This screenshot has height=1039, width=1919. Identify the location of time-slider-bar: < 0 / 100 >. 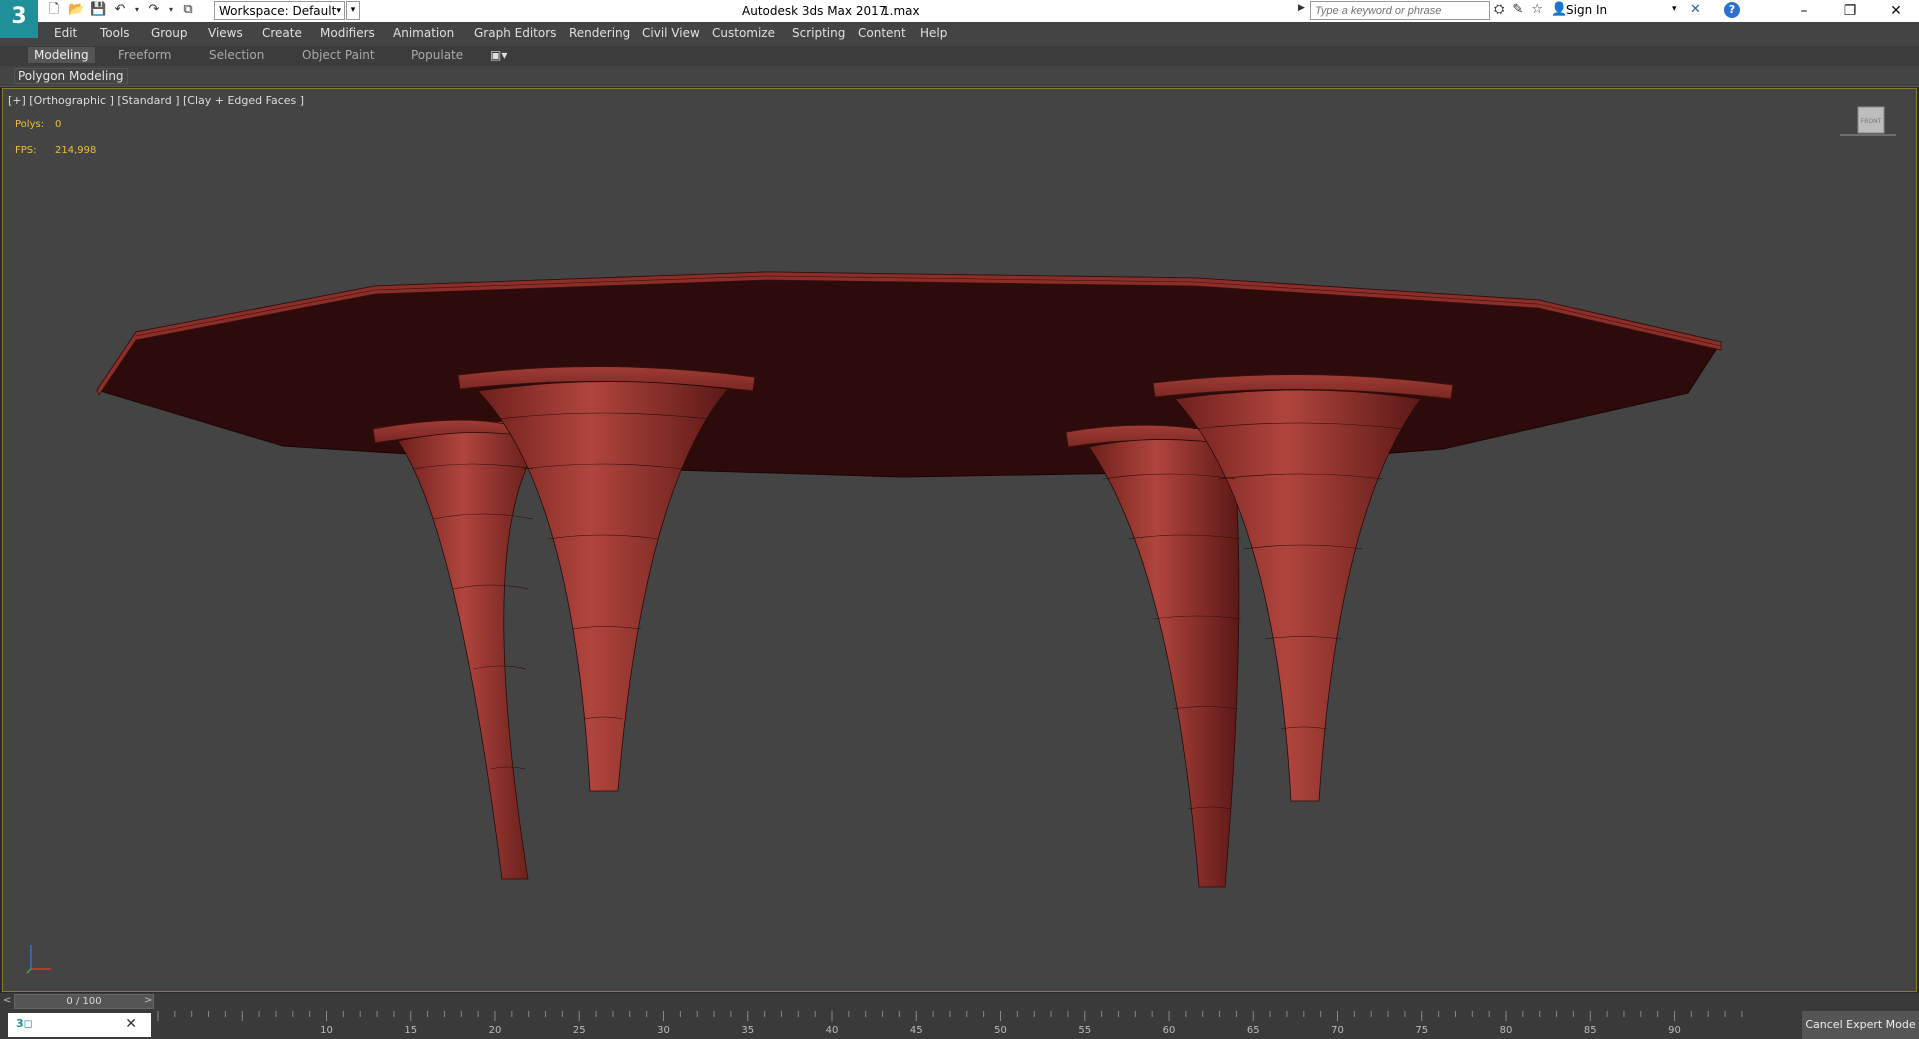
(959, 1002).